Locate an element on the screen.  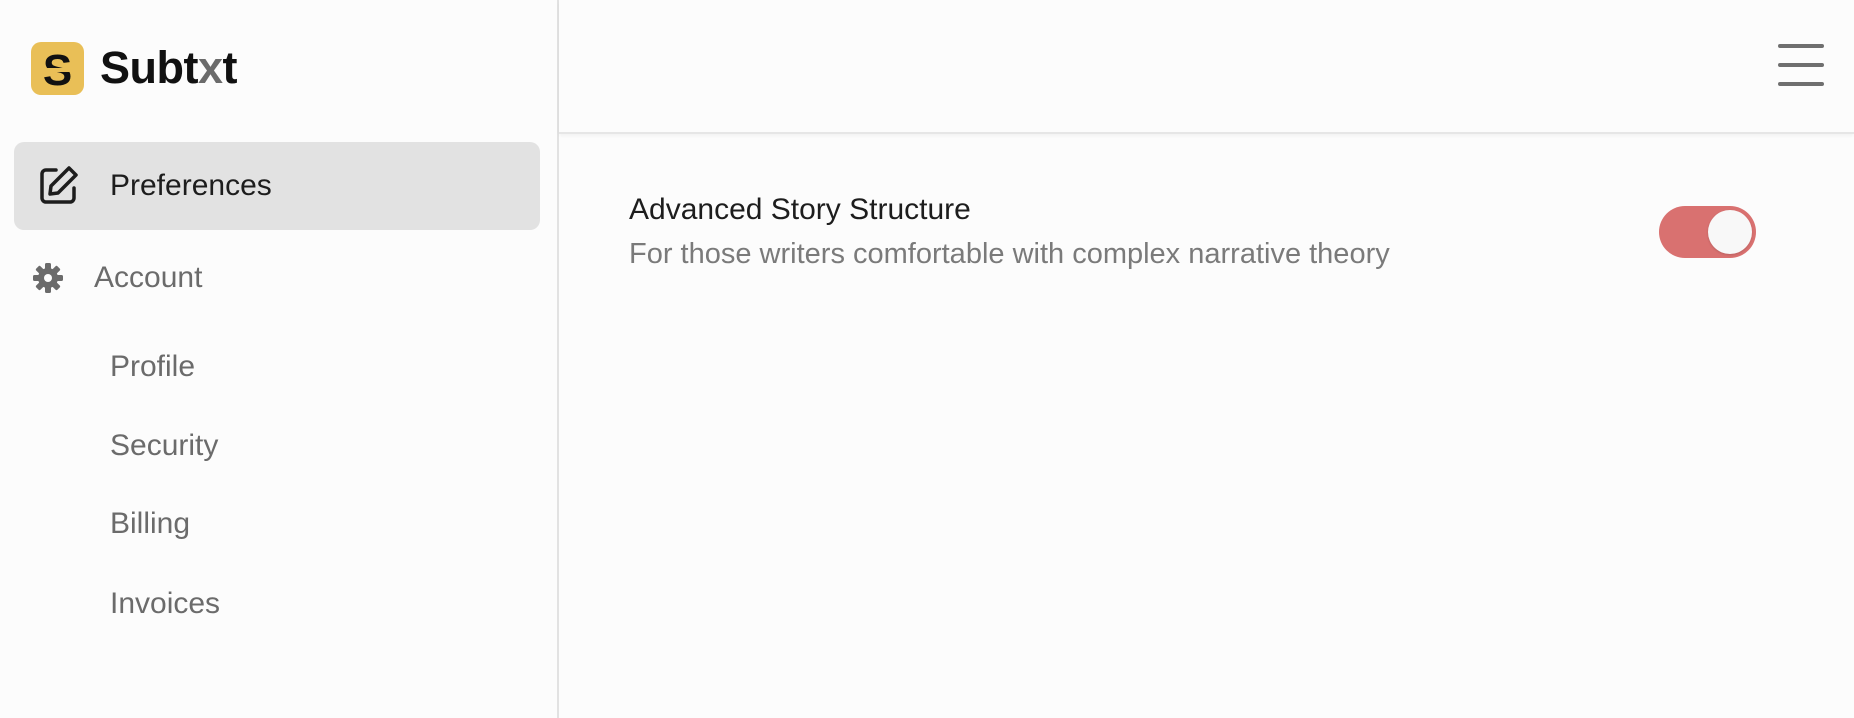
brand: S Subtxt is located at coordinates (134, 68).